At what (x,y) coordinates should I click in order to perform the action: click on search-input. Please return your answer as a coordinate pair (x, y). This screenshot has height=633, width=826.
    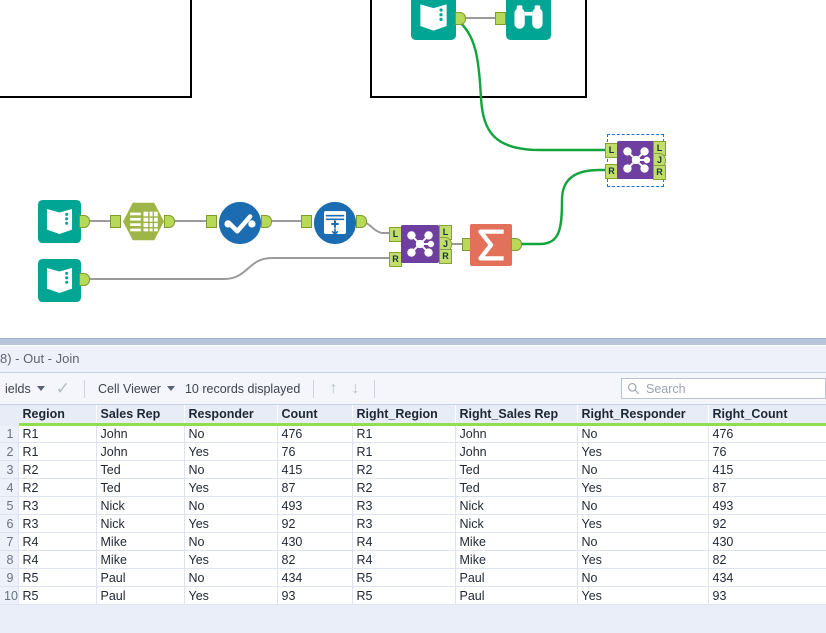
    Looking at the image, I should click on (731, 388).